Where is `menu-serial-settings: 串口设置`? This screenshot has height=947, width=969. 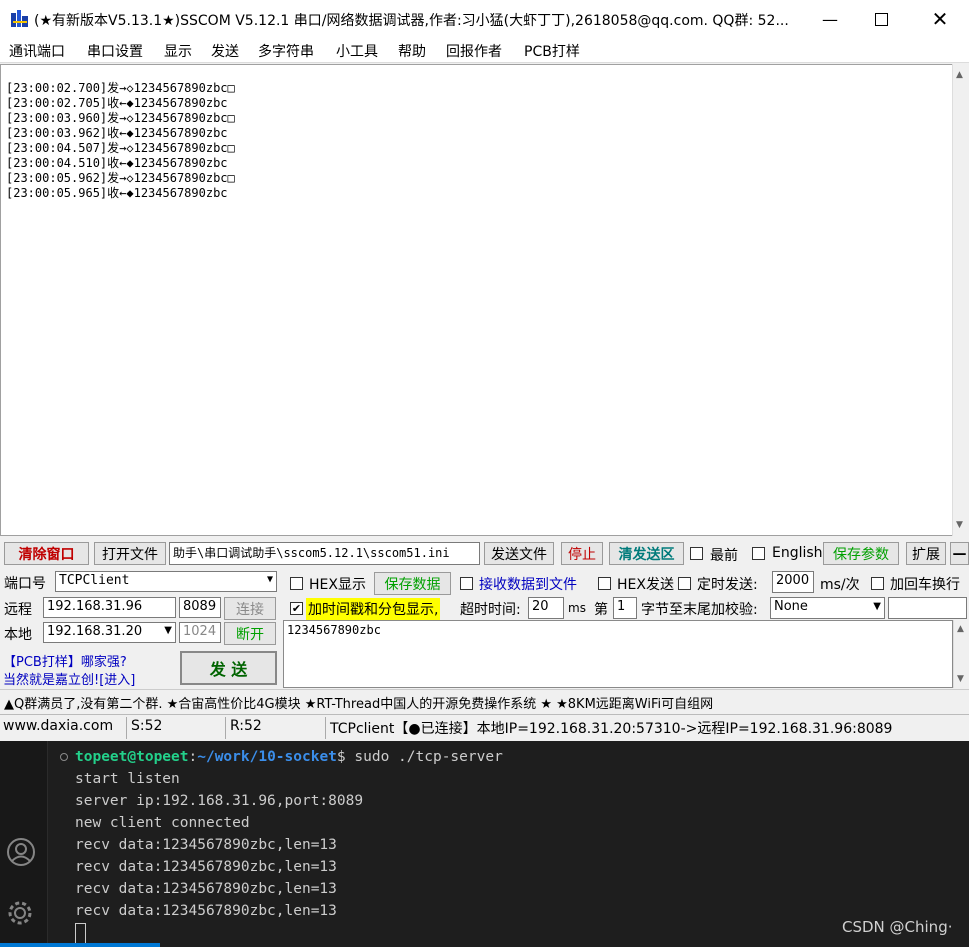
menu-serial-settings: 串口设置 is located at coordinates (115, 51).